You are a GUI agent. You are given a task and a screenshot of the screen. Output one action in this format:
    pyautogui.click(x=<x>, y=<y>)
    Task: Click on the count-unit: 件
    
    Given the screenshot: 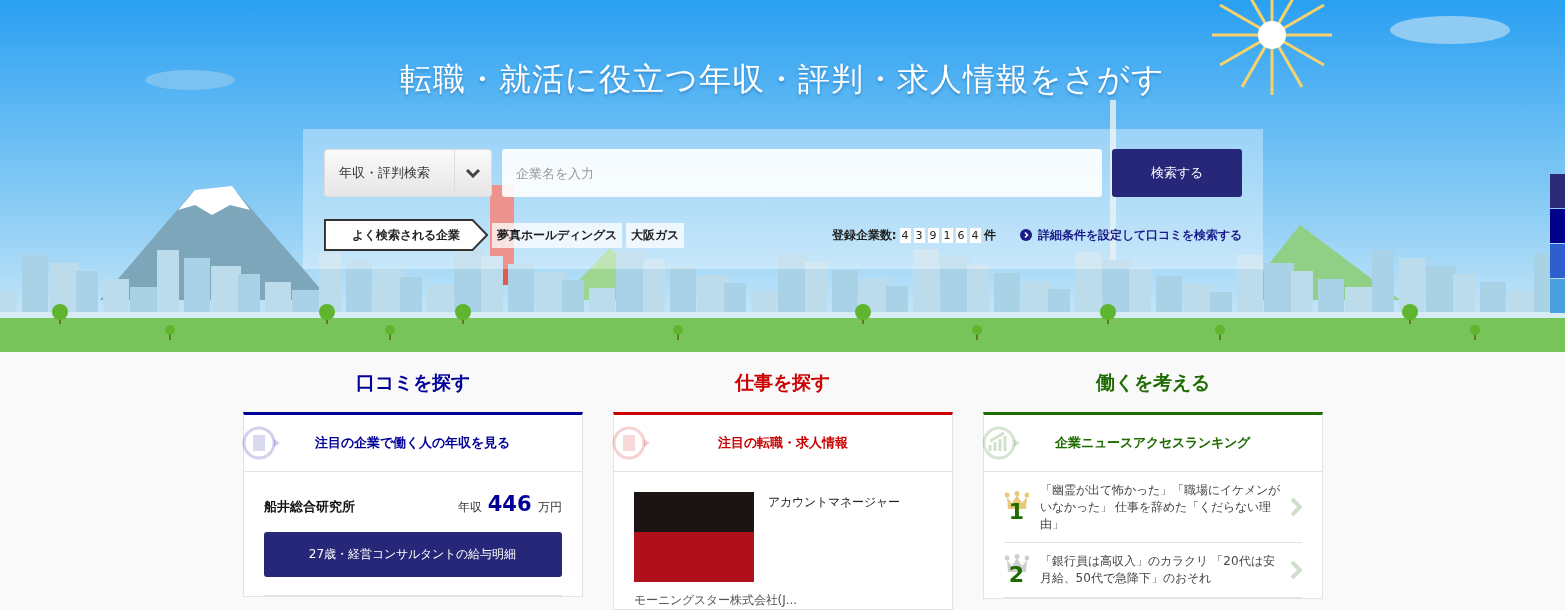 What is the action you would take?
    pyautogui.click(x=989, y=235)
    